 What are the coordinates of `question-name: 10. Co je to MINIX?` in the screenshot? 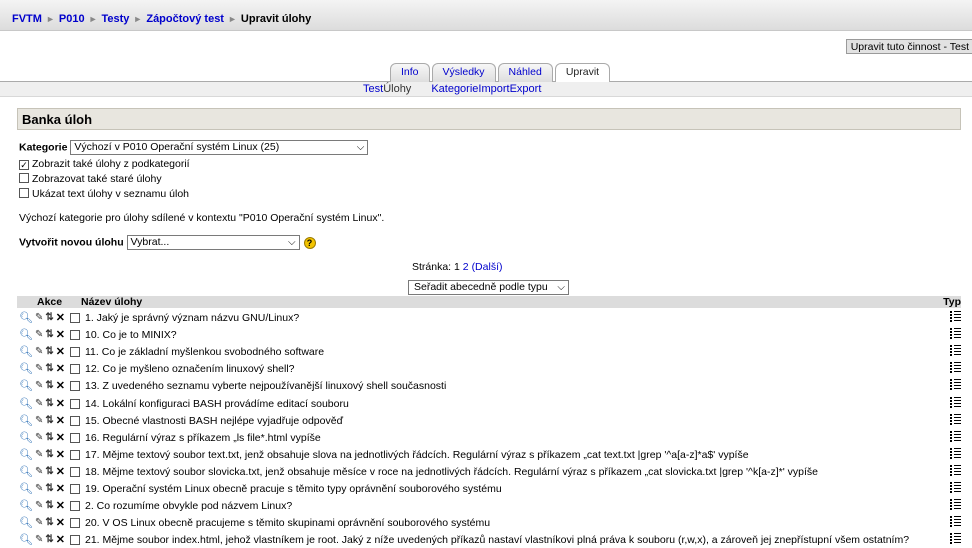 It's located at (131, 335).